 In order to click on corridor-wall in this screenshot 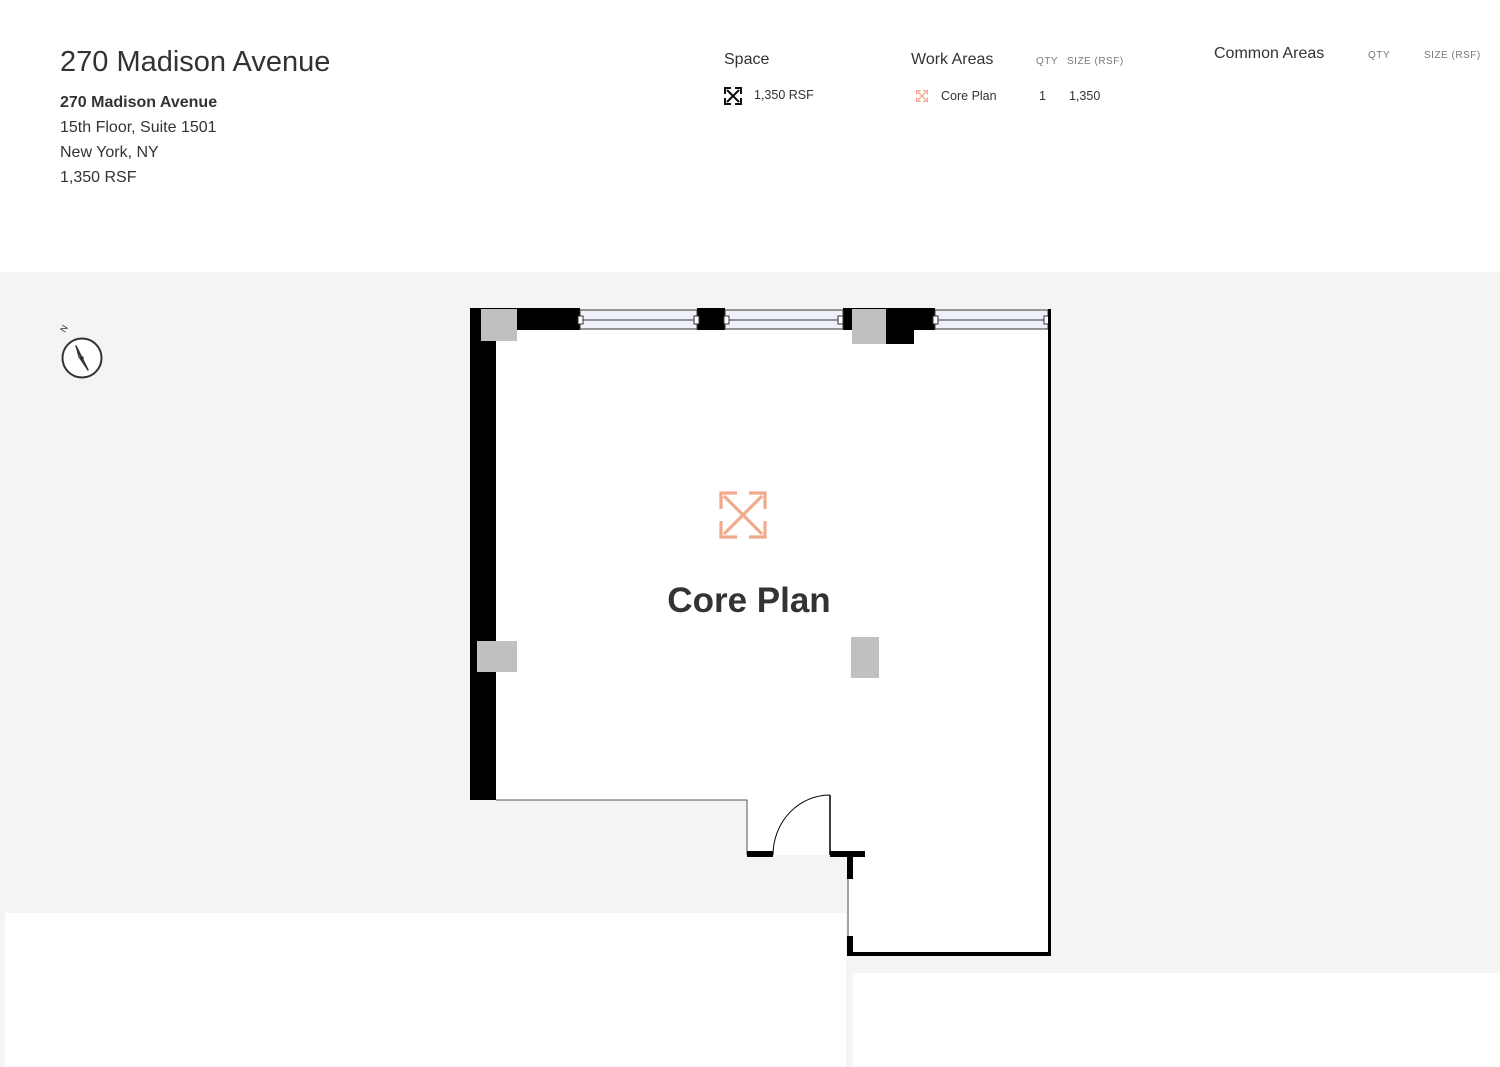, I will do `click(622, 827)`.